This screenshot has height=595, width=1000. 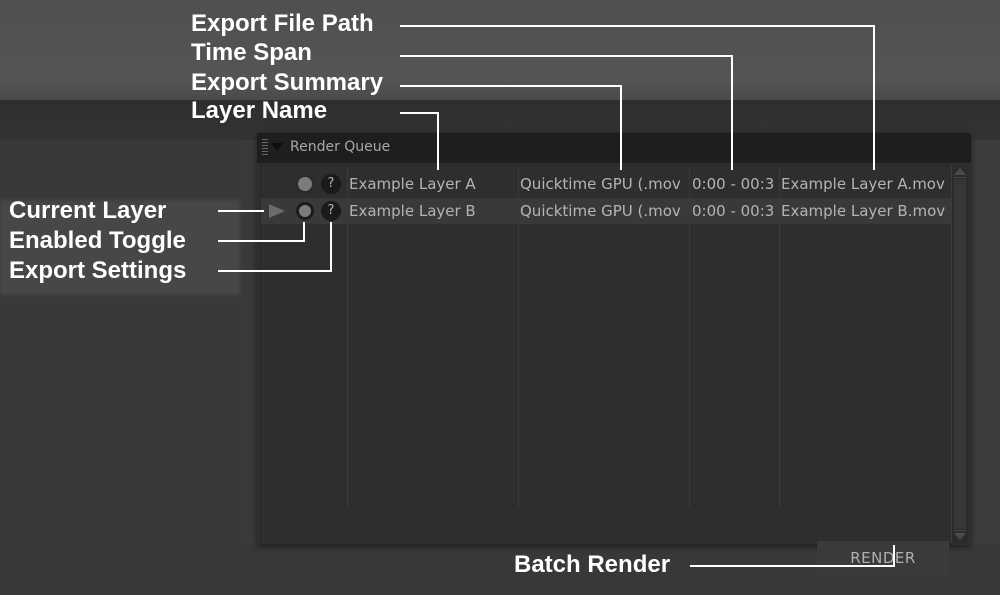 I want to click on vertical-scrollbar, so click(x=959, y=354).